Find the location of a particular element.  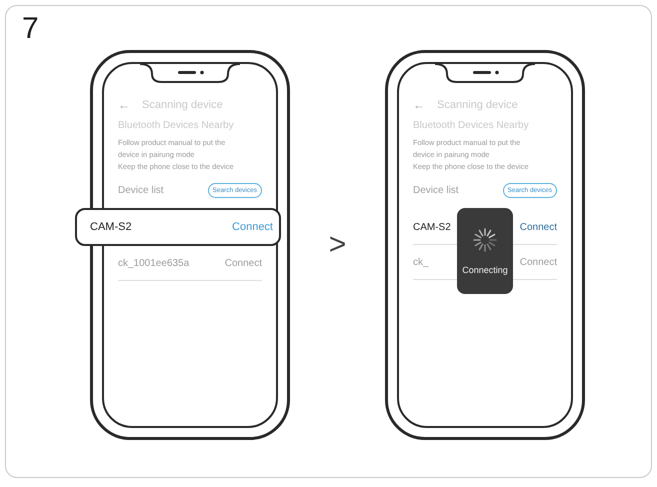

device-name: ck_ is located at coordinates (421, 262).